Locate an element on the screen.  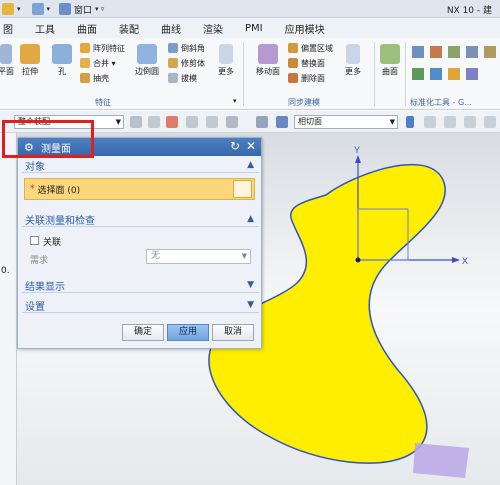
menu-item-surface: 曲面 is located at coordinates (87, 28).